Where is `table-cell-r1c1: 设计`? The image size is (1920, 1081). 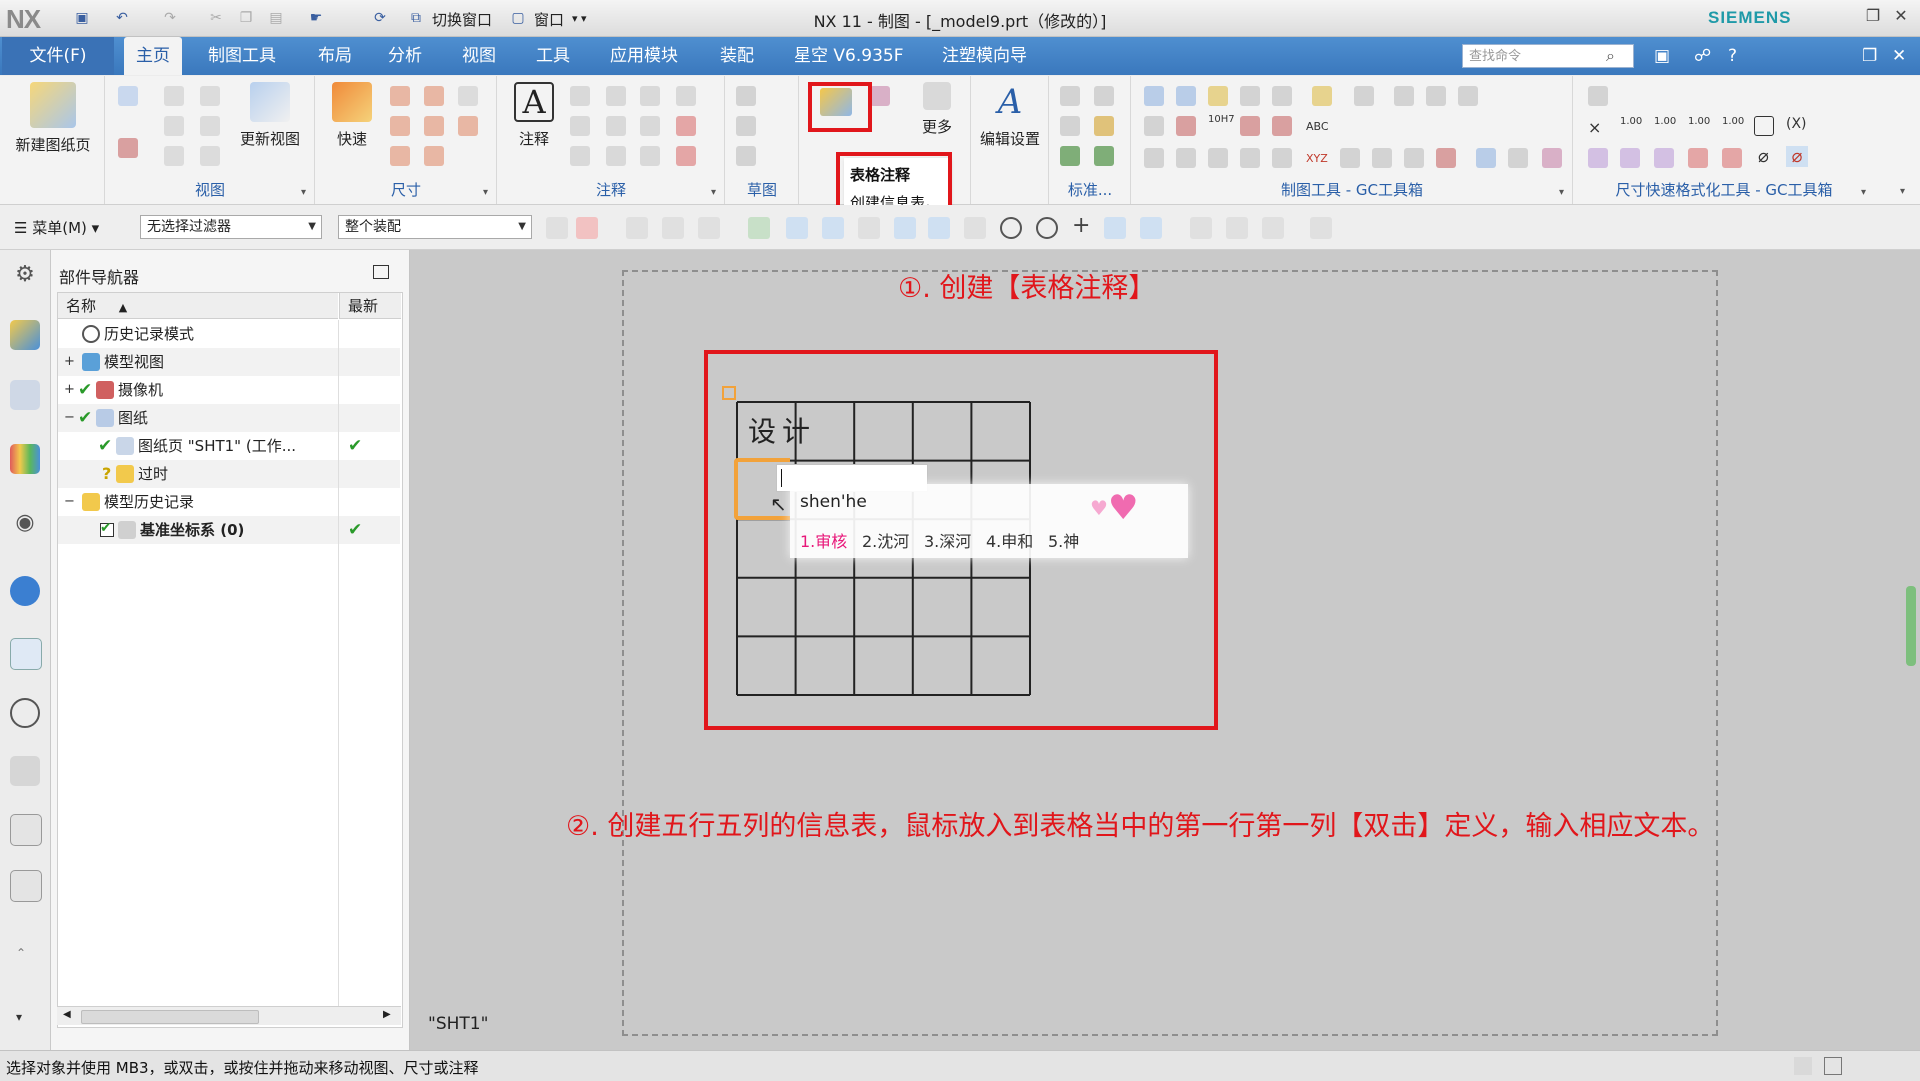
table-cell-r1c1: 设计 is located at coordinates (782, 430).